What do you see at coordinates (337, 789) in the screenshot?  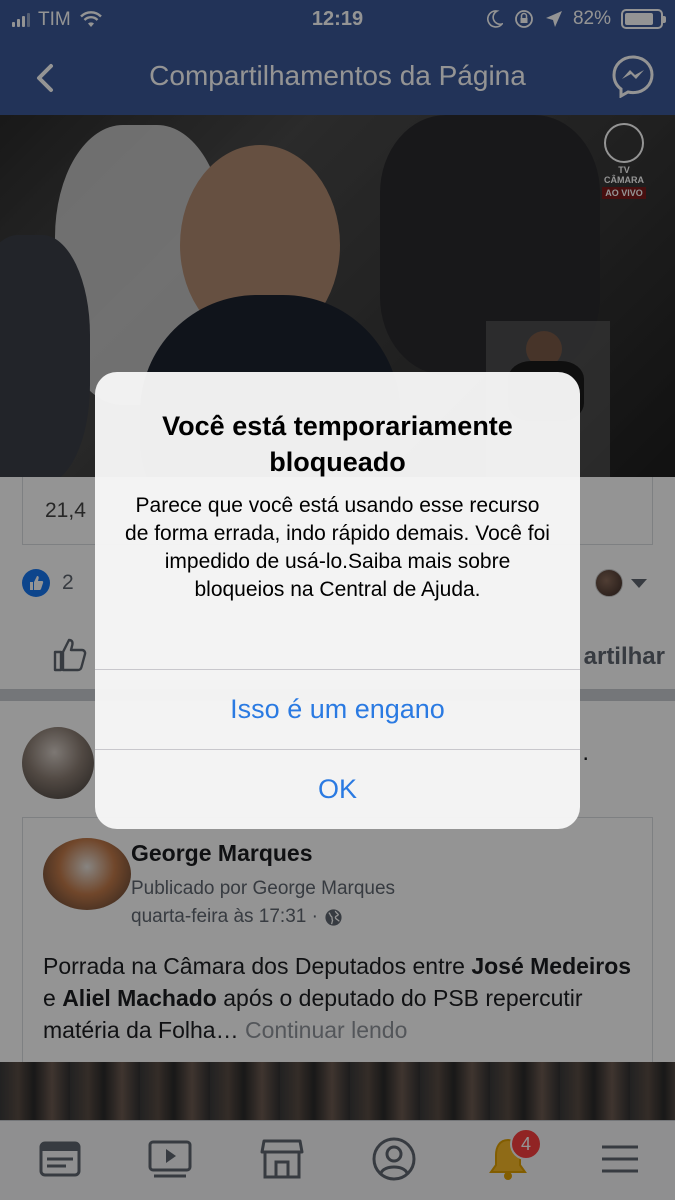 I see `ok-button: OK` at bounding box center [337, 789].